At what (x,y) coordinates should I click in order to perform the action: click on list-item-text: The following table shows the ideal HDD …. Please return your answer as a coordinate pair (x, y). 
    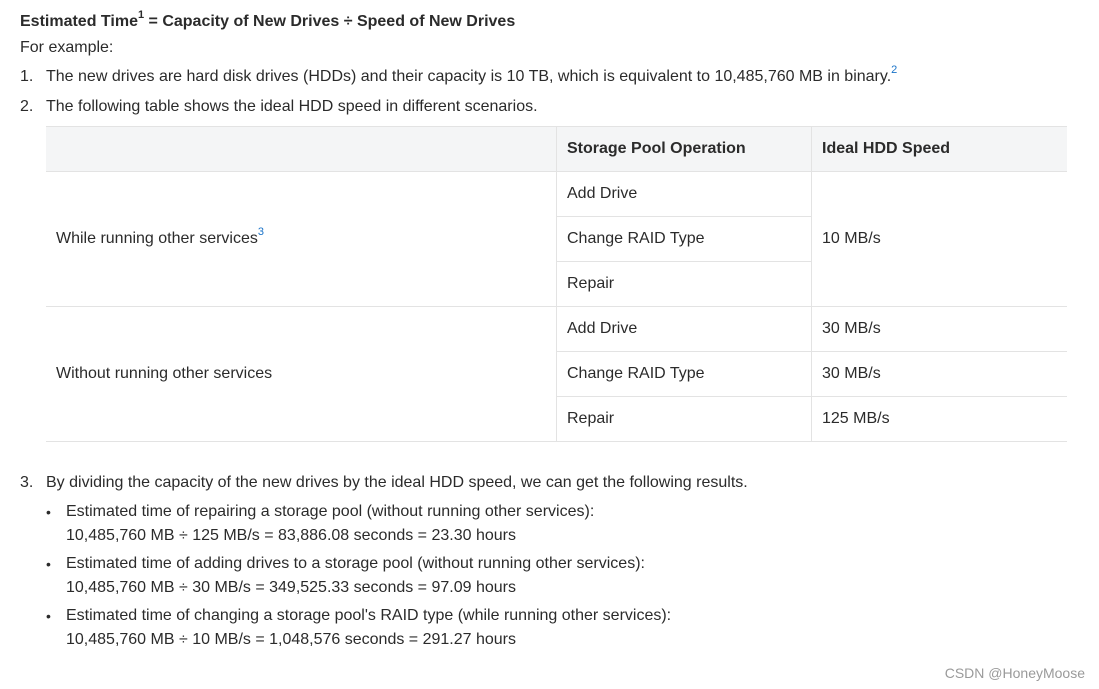
    Looking at the image, I should click on (292, 106).